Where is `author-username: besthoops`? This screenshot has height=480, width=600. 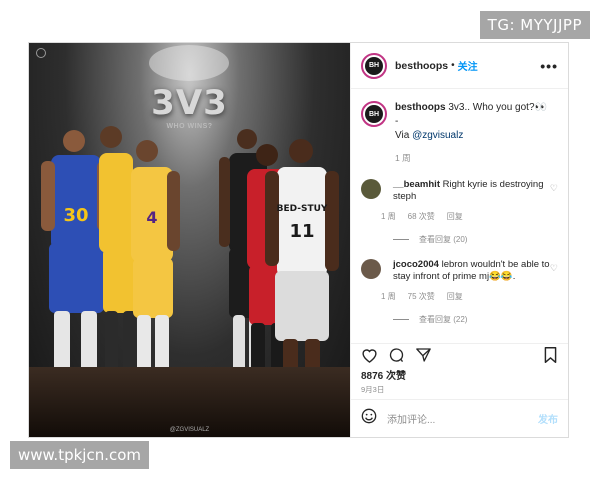
author-username: besthoops is located at coordinates (421, 66).